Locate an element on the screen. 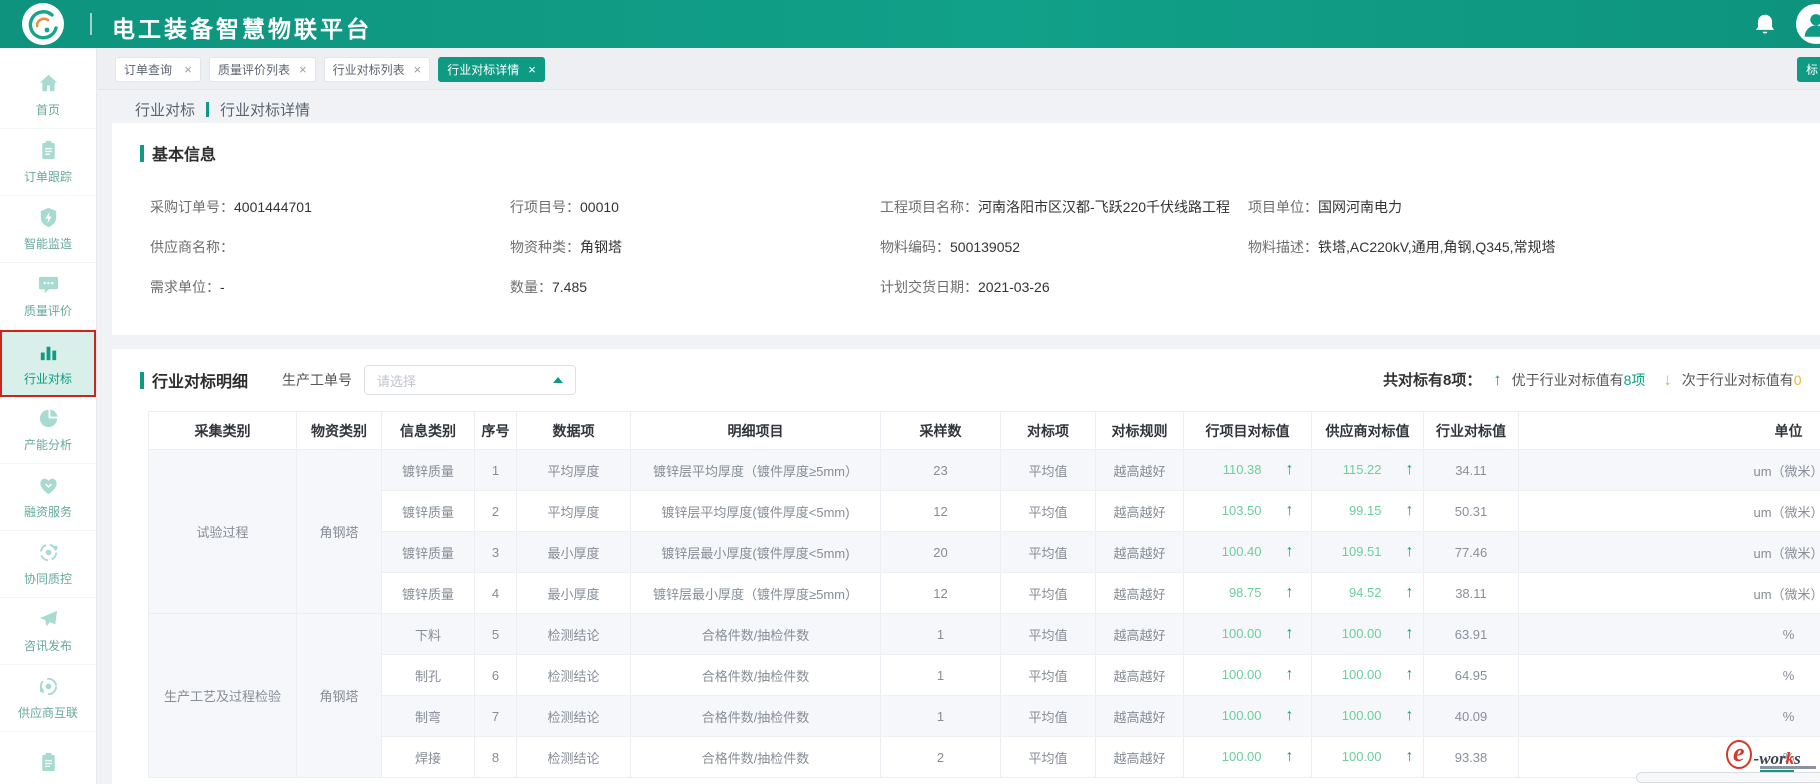  sidebar-item-label: 质量评价 is located at coordinates (47, 311).